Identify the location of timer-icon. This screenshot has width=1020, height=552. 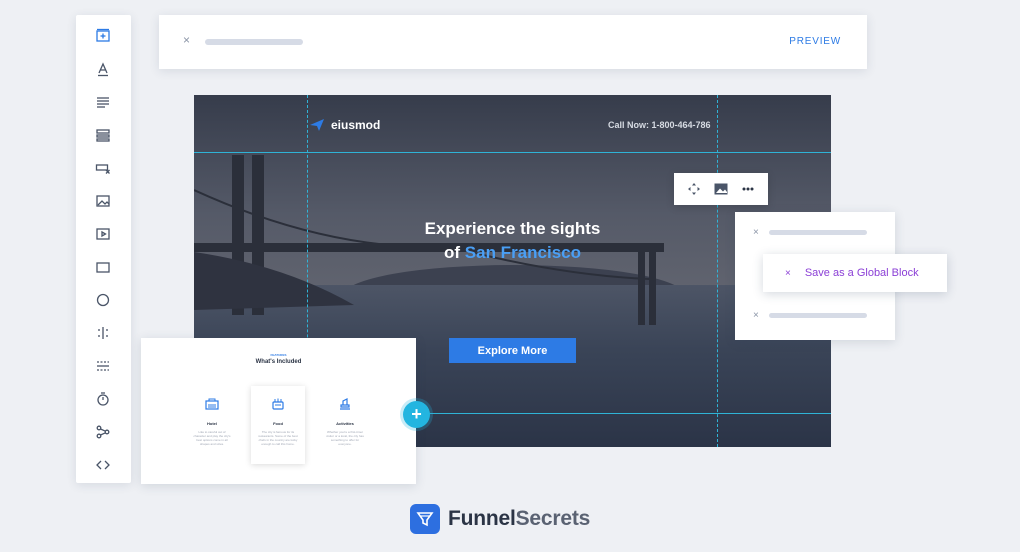
(103, 399).